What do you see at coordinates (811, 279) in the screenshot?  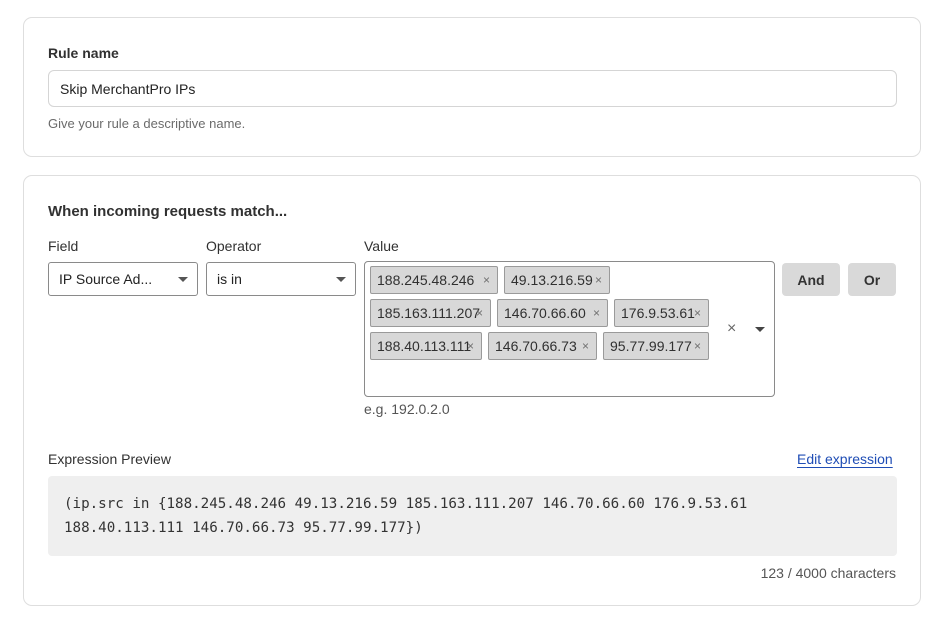 I see `and-button: And` at bounding box center [811, 279].